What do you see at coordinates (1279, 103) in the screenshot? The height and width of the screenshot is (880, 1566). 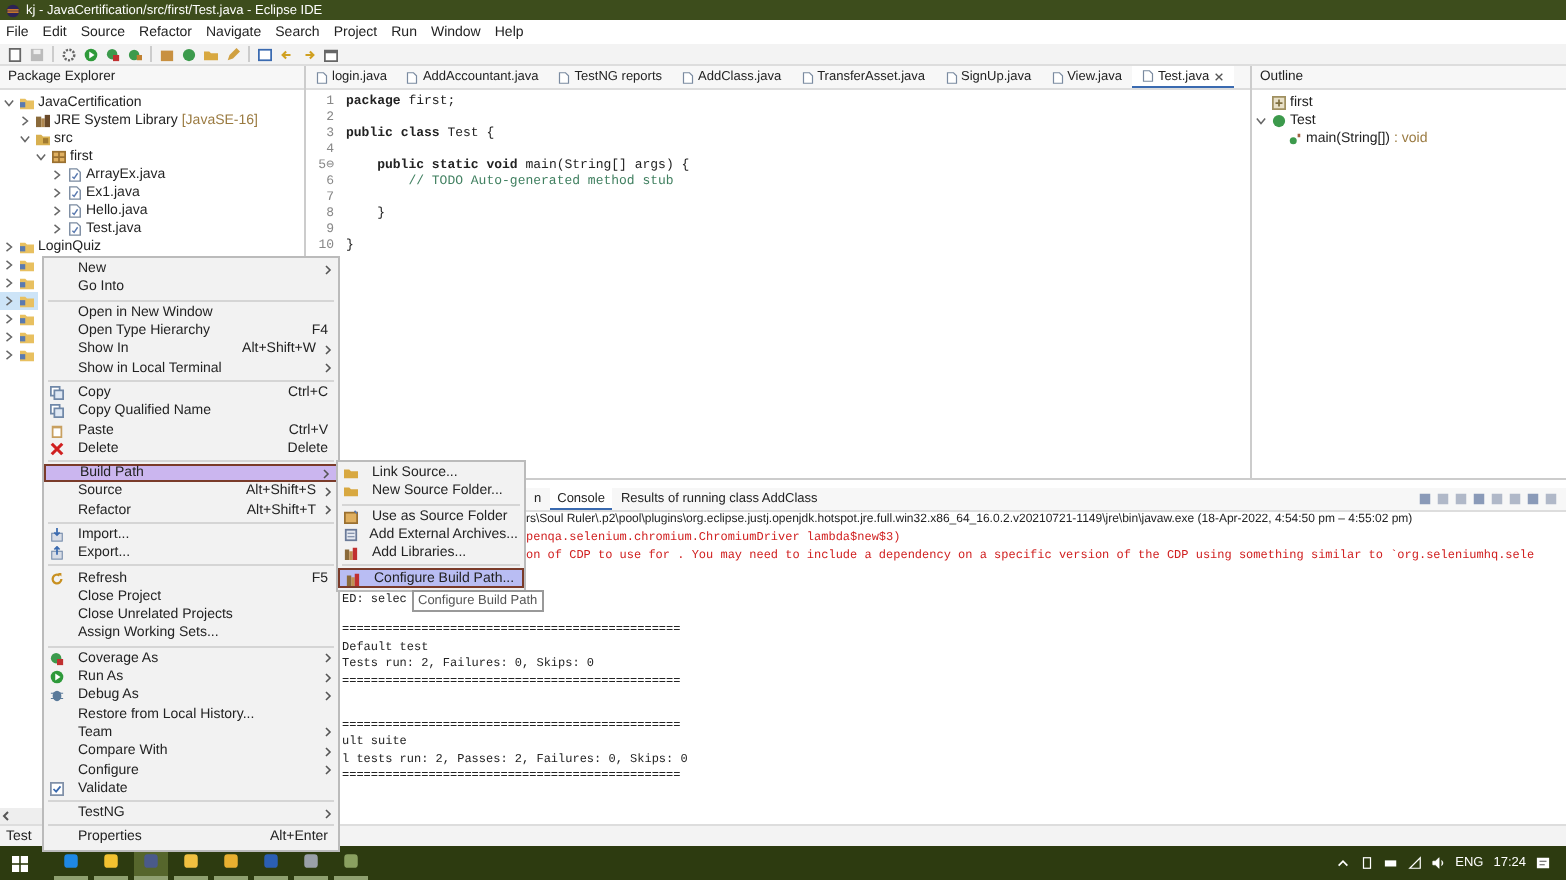 I see `import-declaration-icon` at bounding box center [1279, 103].